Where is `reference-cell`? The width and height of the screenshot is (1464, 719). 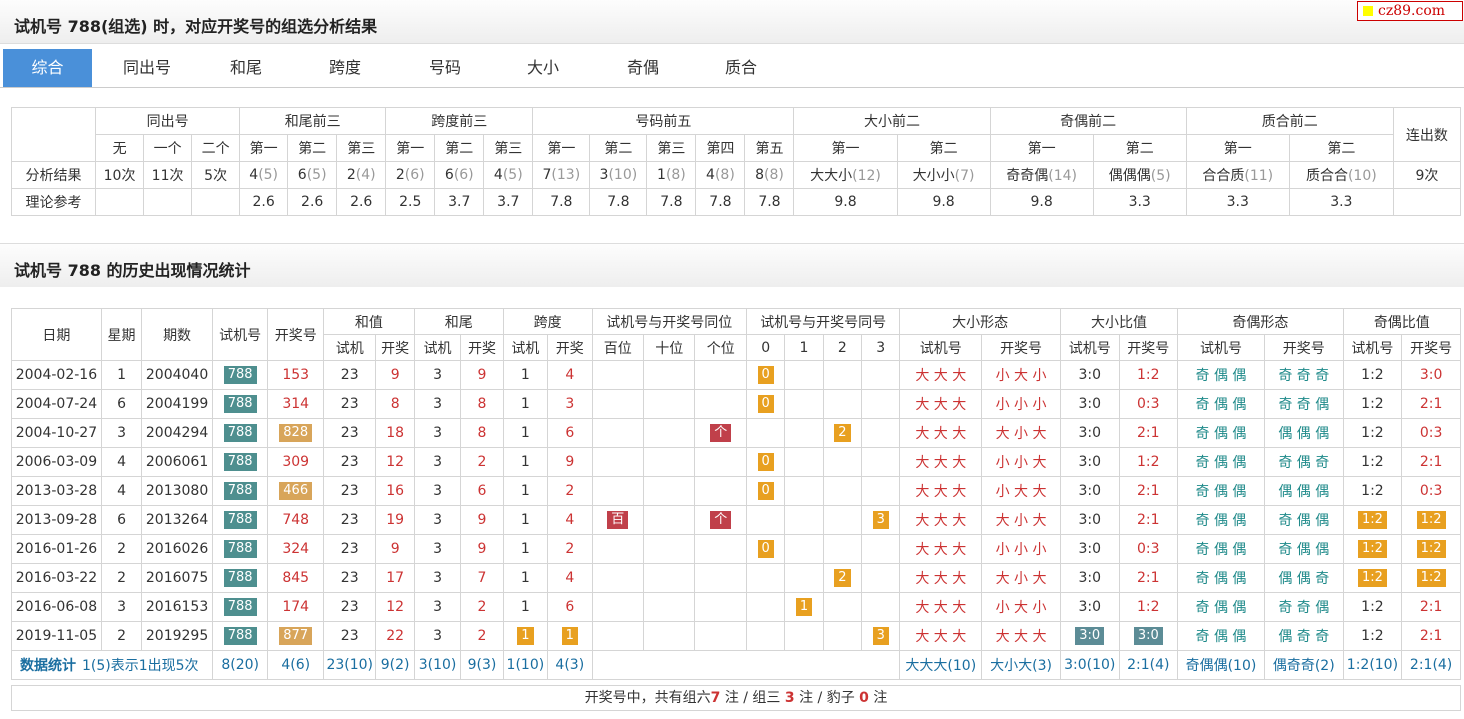 reference-cell is located at coordinates (120, 202).